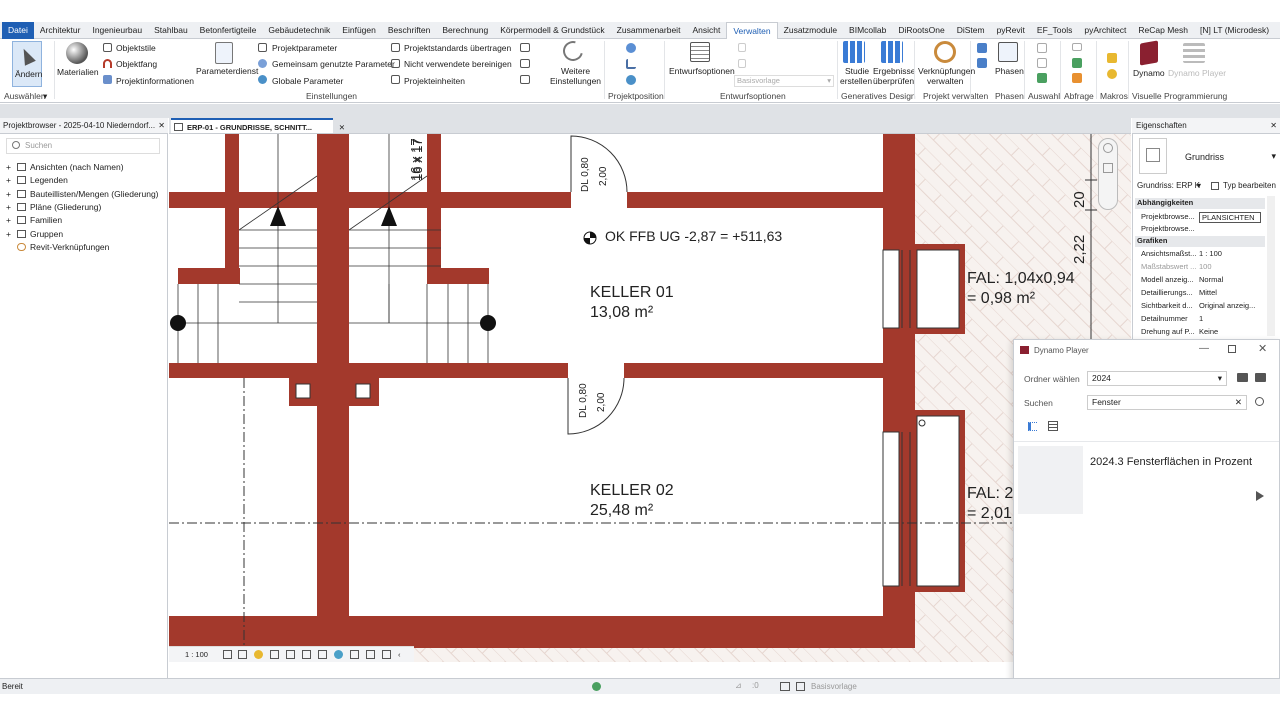 Image resolution: width=1280 pixels, height=720 pixels. What do you see at coordinates (1011, 30) in the screenshot?
I see `tab-pyrevit: pyRevit` at bounding box center [1011, 30].